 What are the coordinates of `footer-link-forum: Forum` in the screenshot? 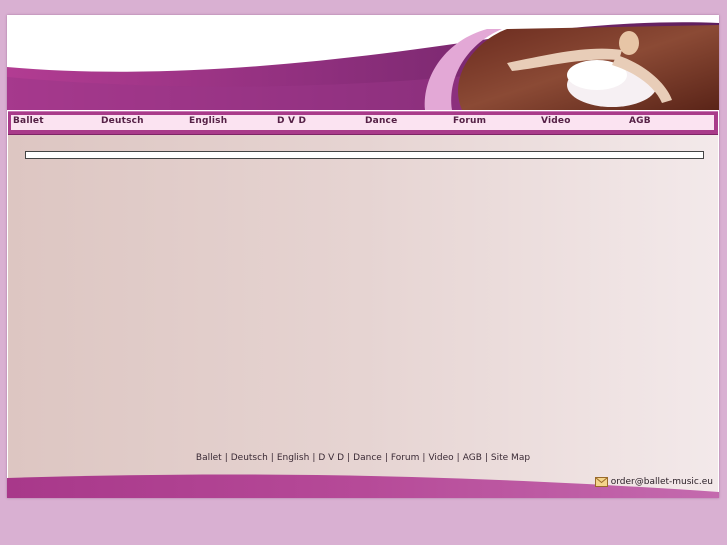 It's located at (405, 458).